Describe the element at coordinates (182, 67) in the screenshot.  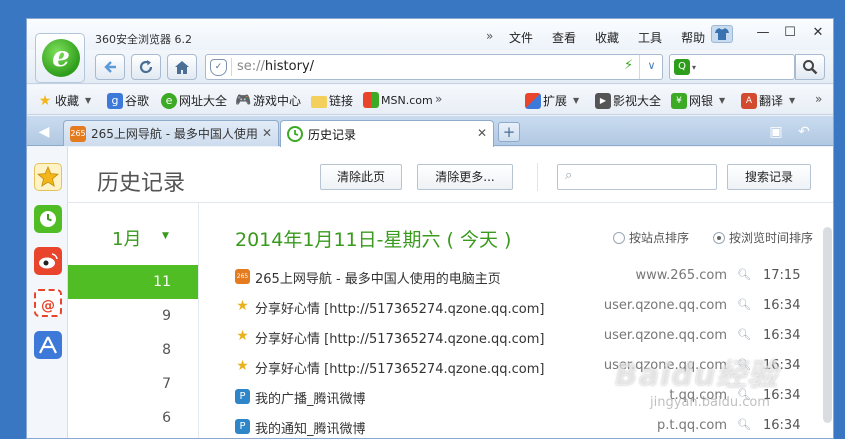
I see `home-button` at that location.